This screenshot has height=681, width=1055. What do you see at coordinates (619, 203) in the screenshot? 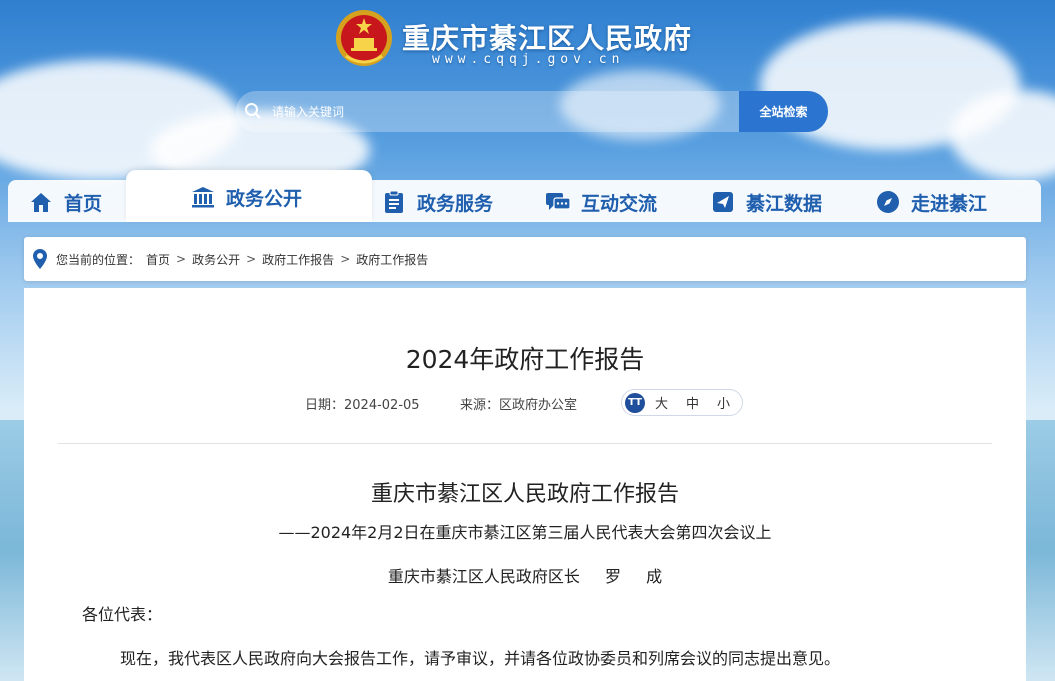
I see `nav-item-label: 互动交流` at bounding box center [619, 203].